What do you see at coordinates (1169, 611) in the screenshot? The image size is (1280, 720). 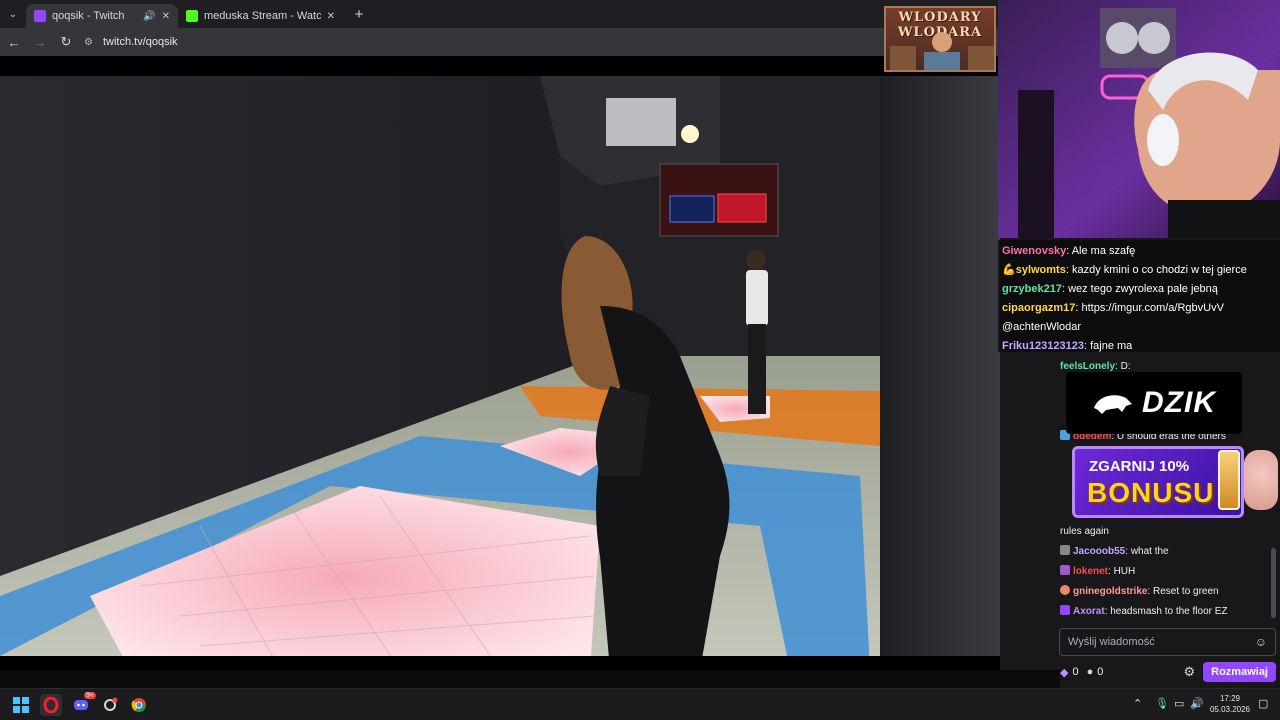 I see `chat-text: headsmash to the floor EZ` at bounding box center [1169, 611].